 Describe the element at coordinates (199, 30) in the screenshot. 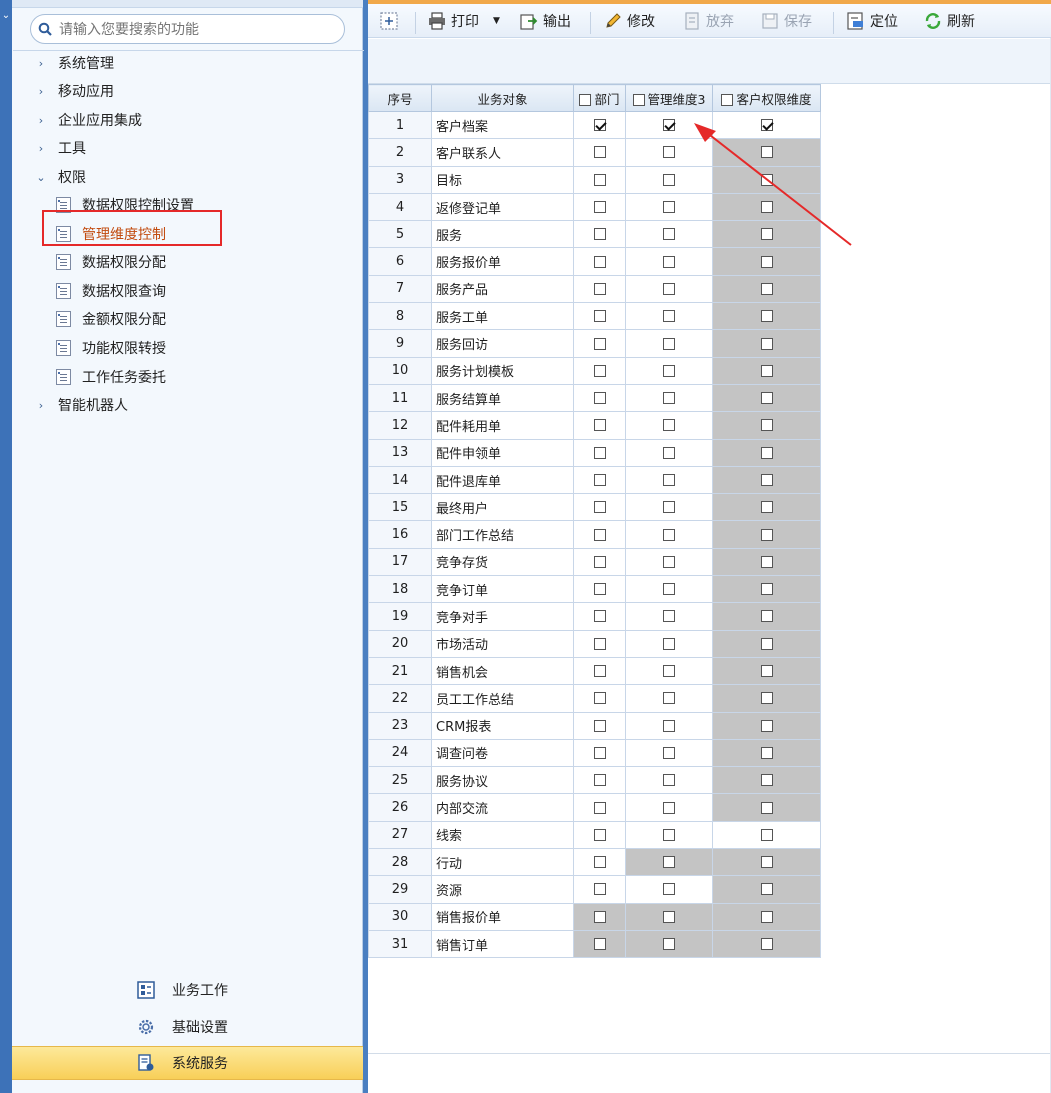

I see `search-input` at that location.